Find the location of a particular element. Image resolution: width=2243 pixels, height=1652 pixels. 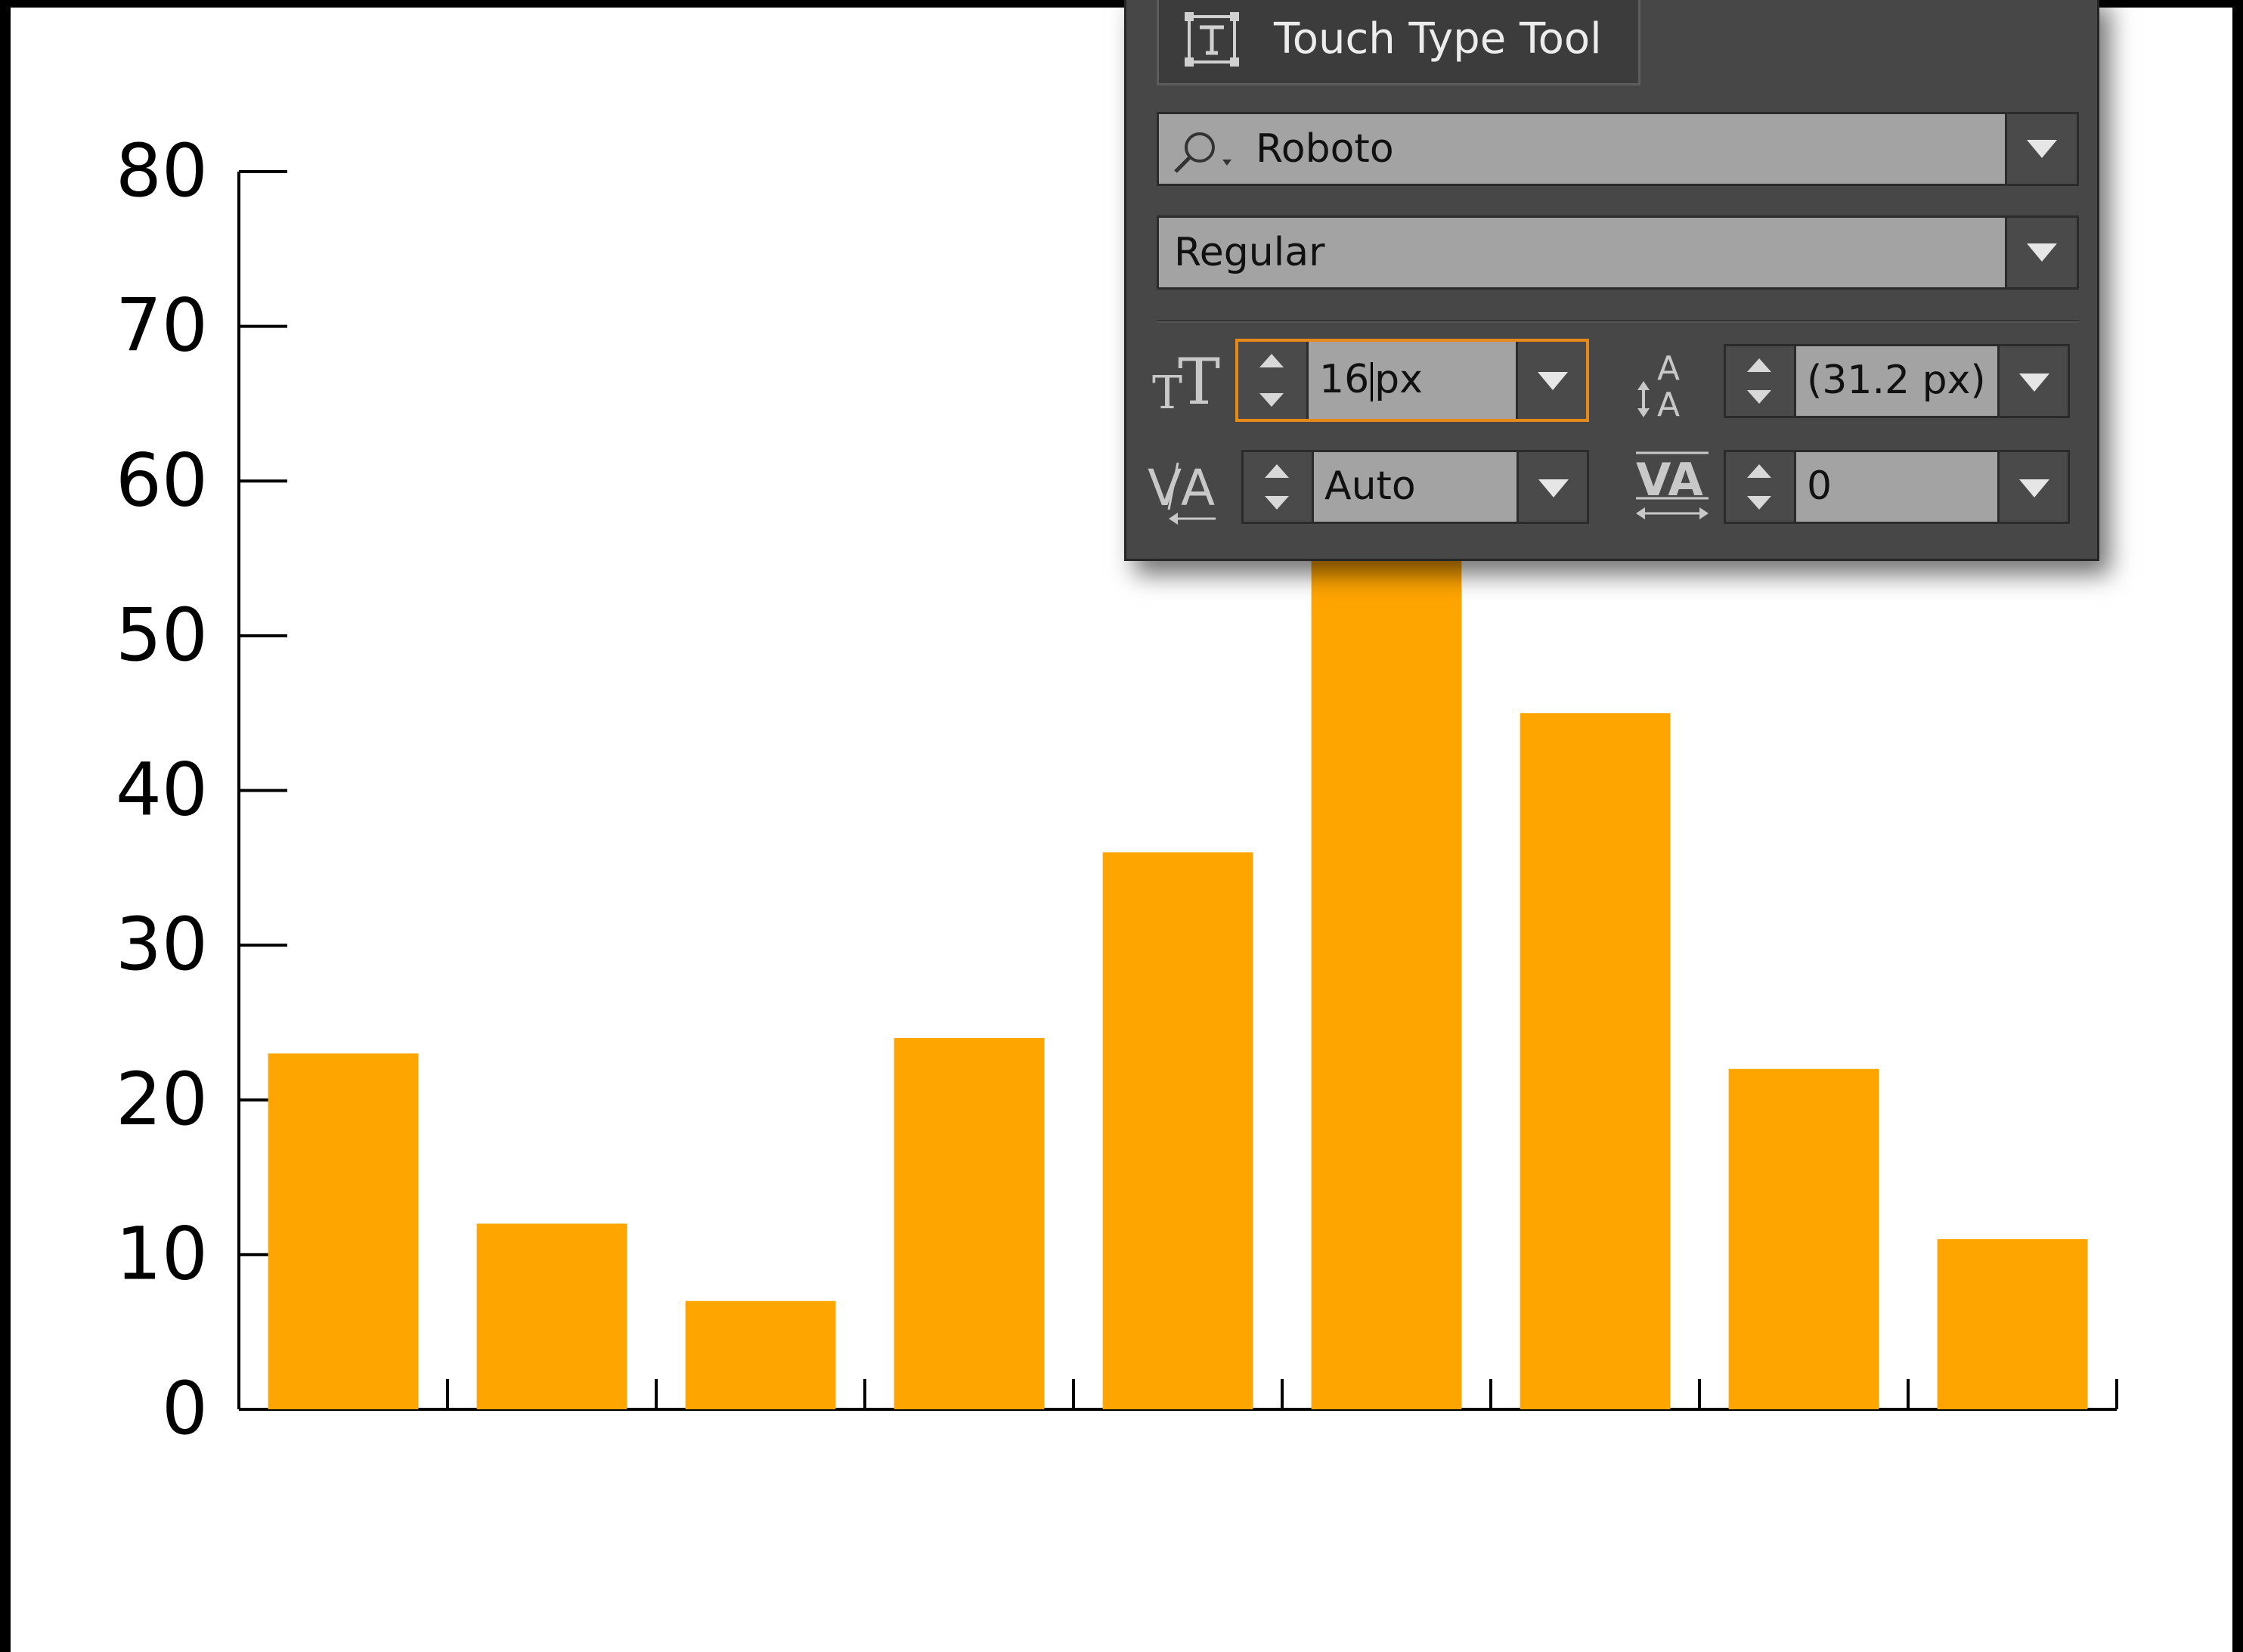

y-tick-label: 20 is located at coordinates (162, 1100).